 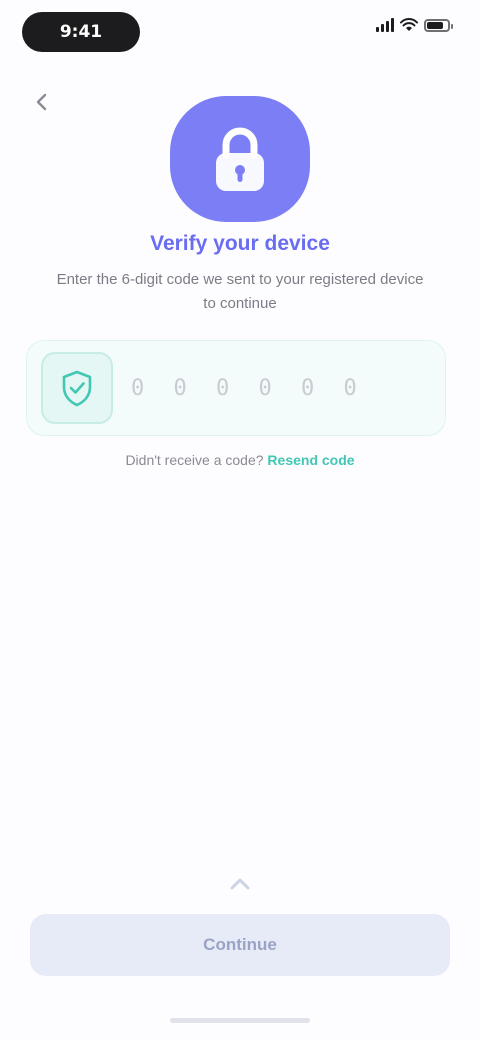 What do you see at coordinates (240, 945) in the screenshot?
I see `continue-button: Continue` at bounding box center [240, 945].